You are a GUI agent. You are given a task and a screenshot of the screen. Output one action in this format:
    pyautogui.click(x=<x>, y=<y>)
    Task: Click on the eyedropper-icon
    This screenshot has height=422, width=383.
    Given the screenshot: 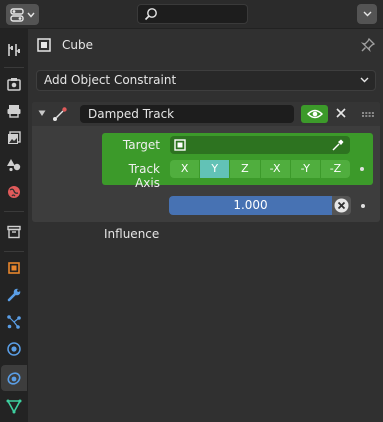 What is the action you would take?
    pyautogui.click(x=338, y=145)
    